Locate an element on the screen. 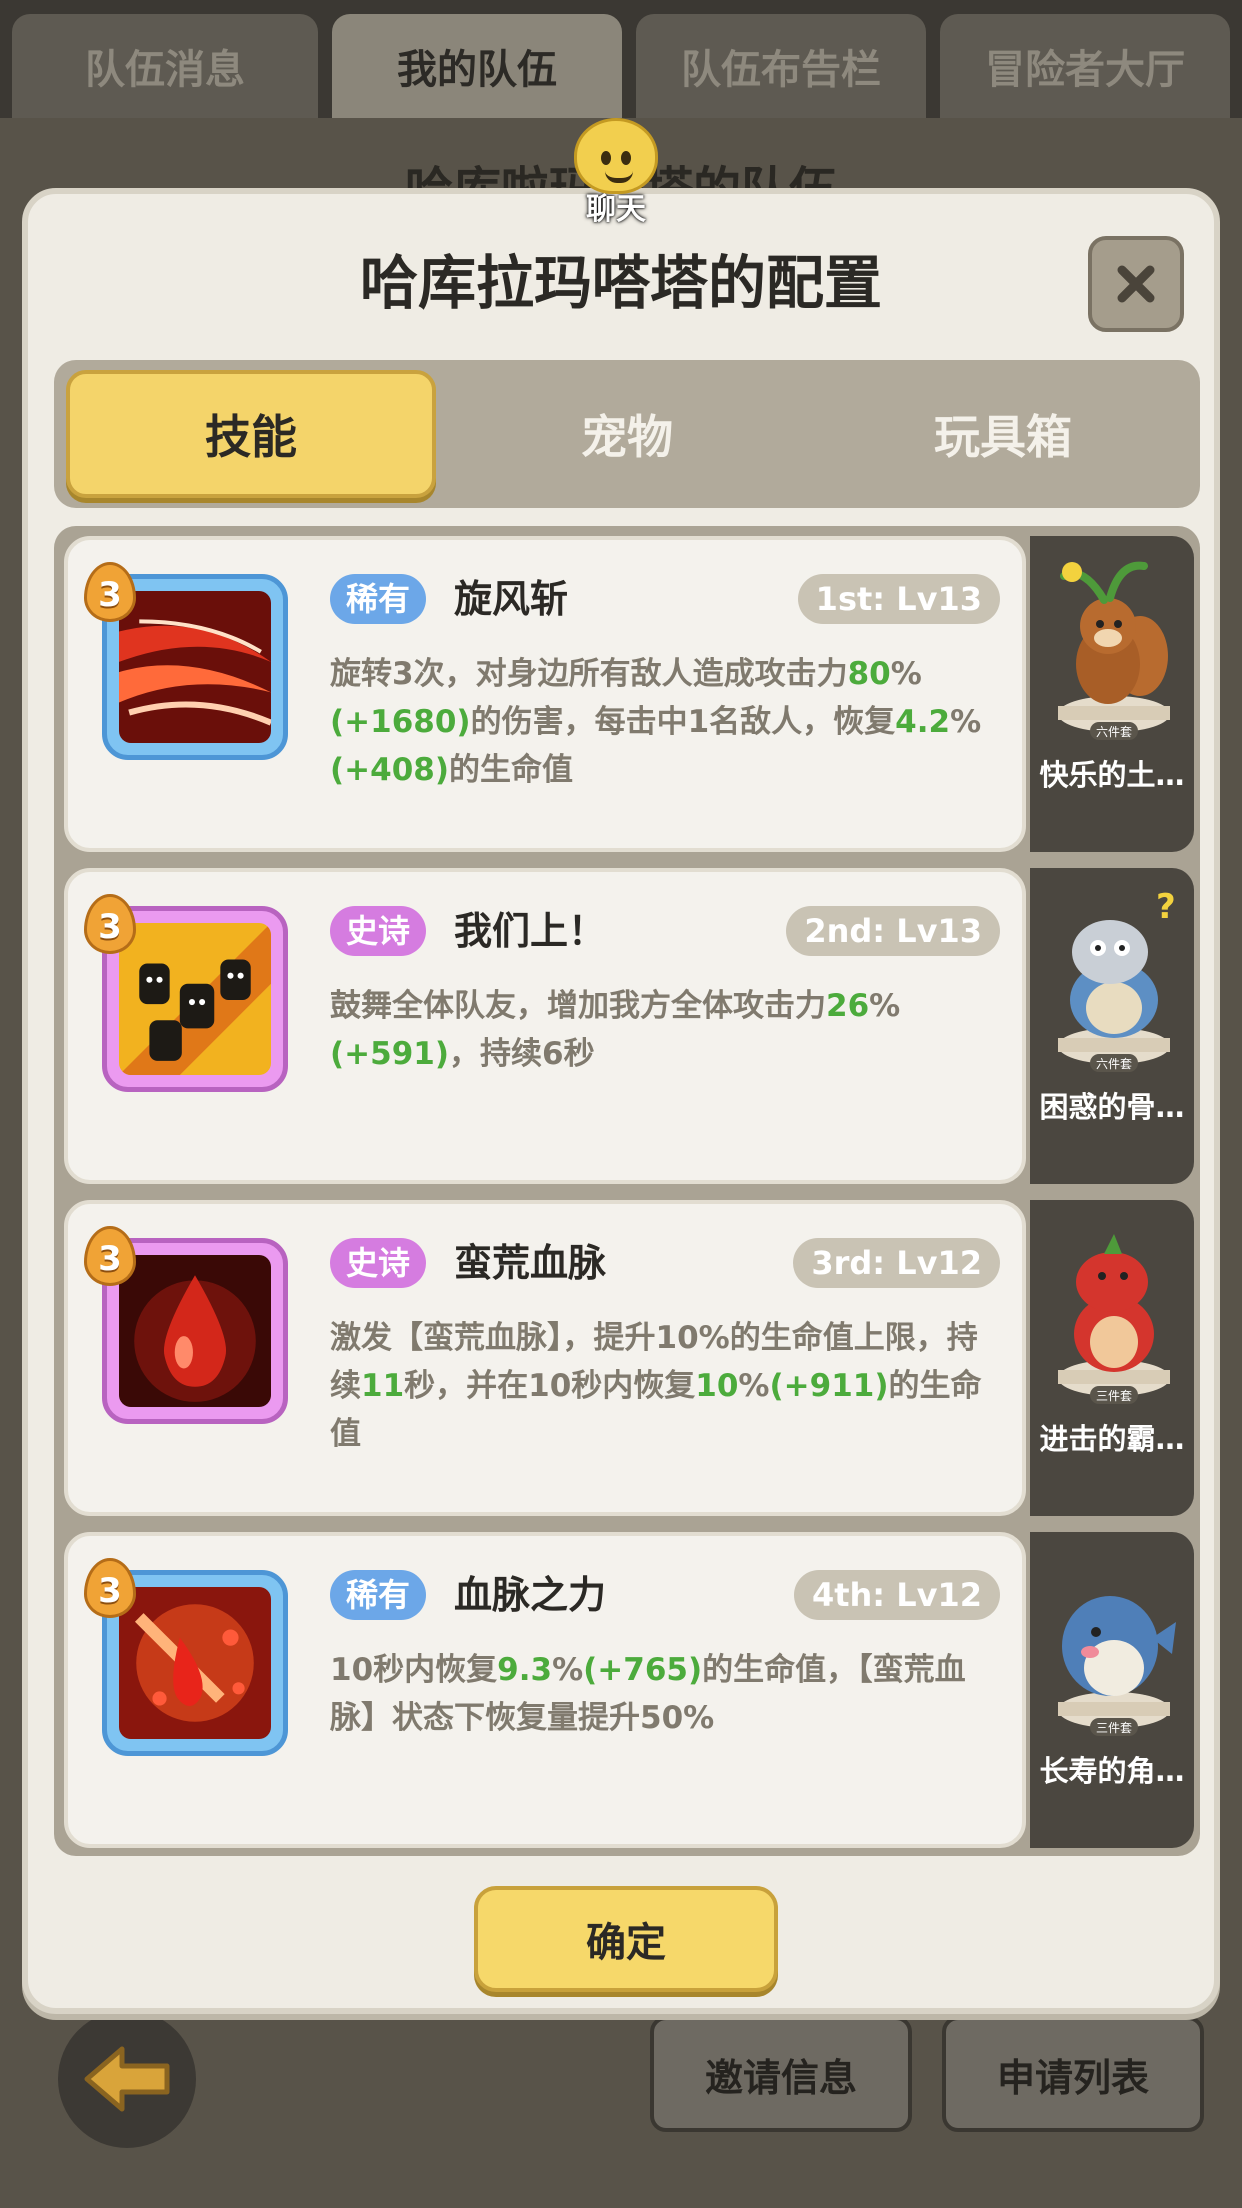 The width and height of the screenshot is (1242, 2208). close-button is located at coordinates (1136, 284).